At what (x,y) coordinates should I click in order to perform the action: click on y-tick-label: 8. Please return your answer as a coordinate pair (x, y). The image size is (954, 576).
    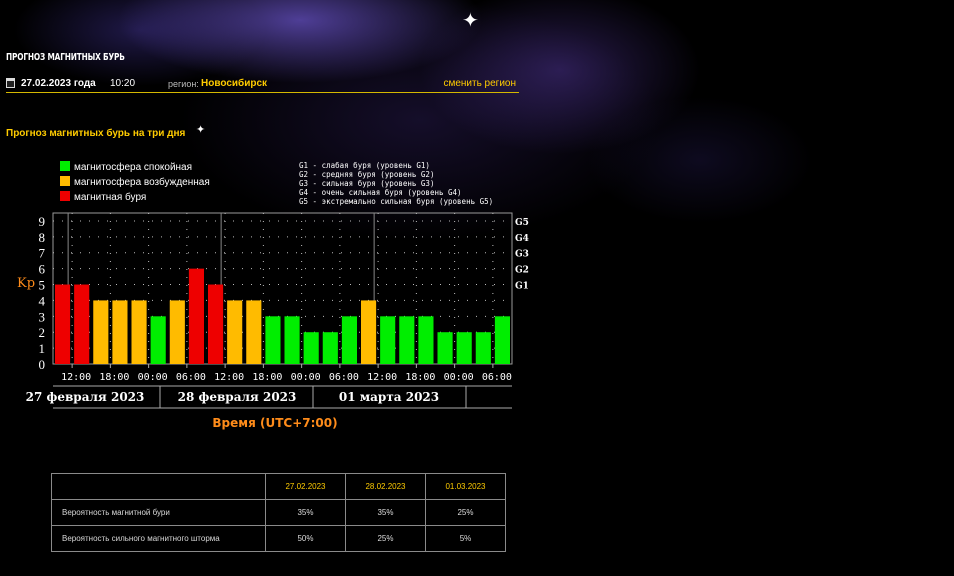
    Looking at the image, I should click on (42, 237).